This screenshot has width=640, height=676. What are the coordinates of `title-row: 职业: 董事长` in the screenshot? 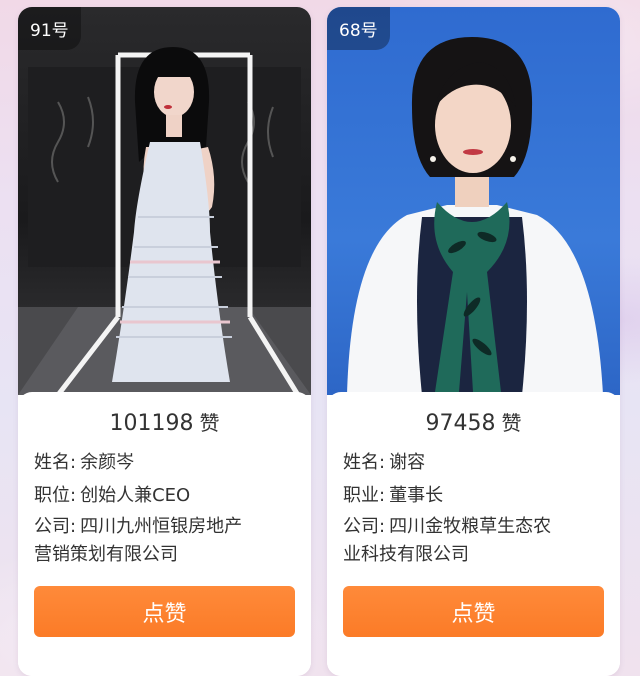 It's located at (475, 495).